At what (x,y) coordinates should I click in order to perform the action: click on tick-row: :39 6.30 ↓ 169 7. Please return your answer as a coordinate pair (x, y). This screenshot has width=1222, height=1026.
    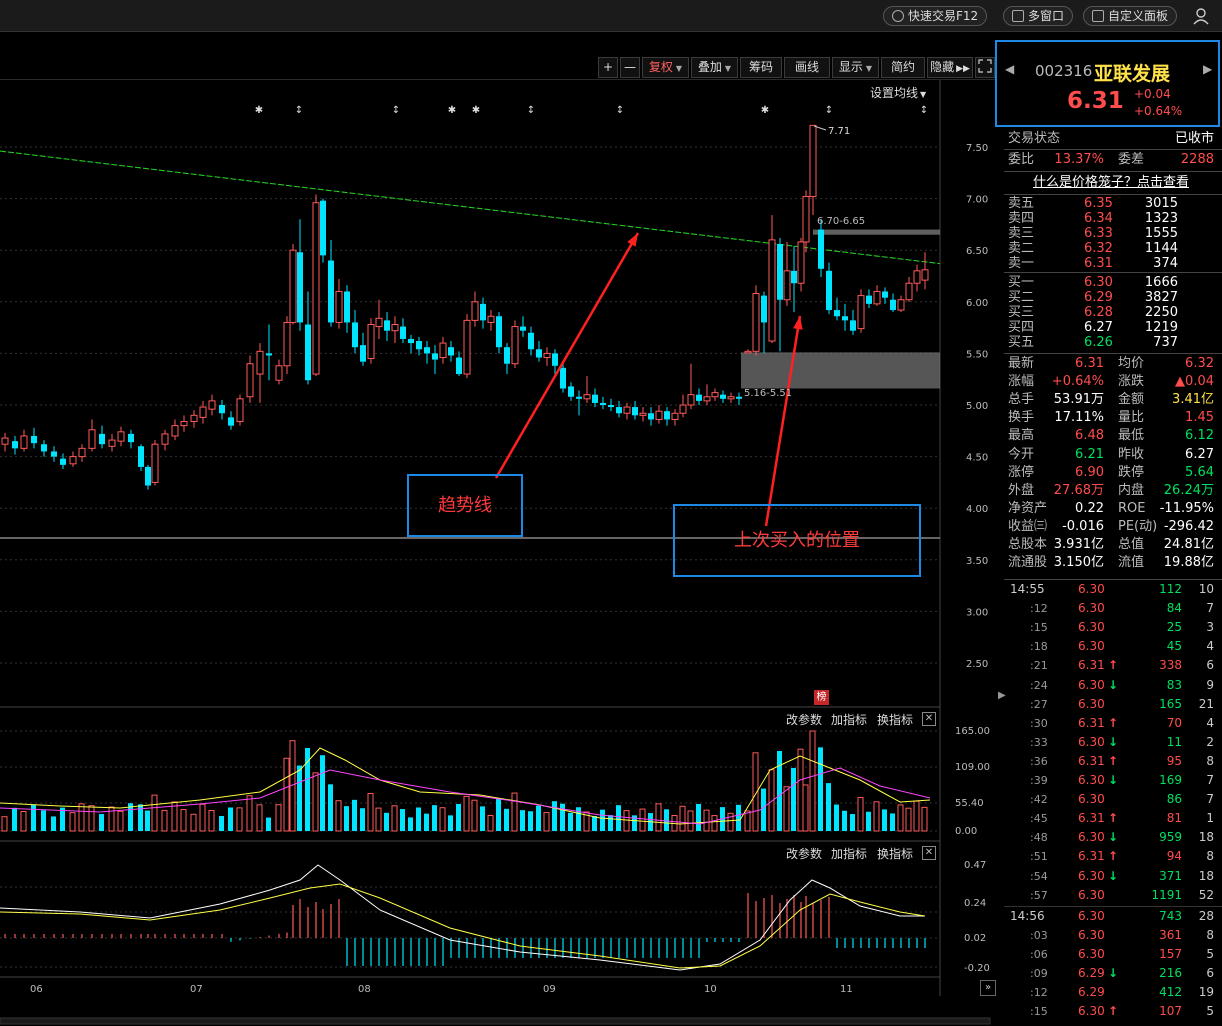
    Looking at the image, I should click on (1111, 780).